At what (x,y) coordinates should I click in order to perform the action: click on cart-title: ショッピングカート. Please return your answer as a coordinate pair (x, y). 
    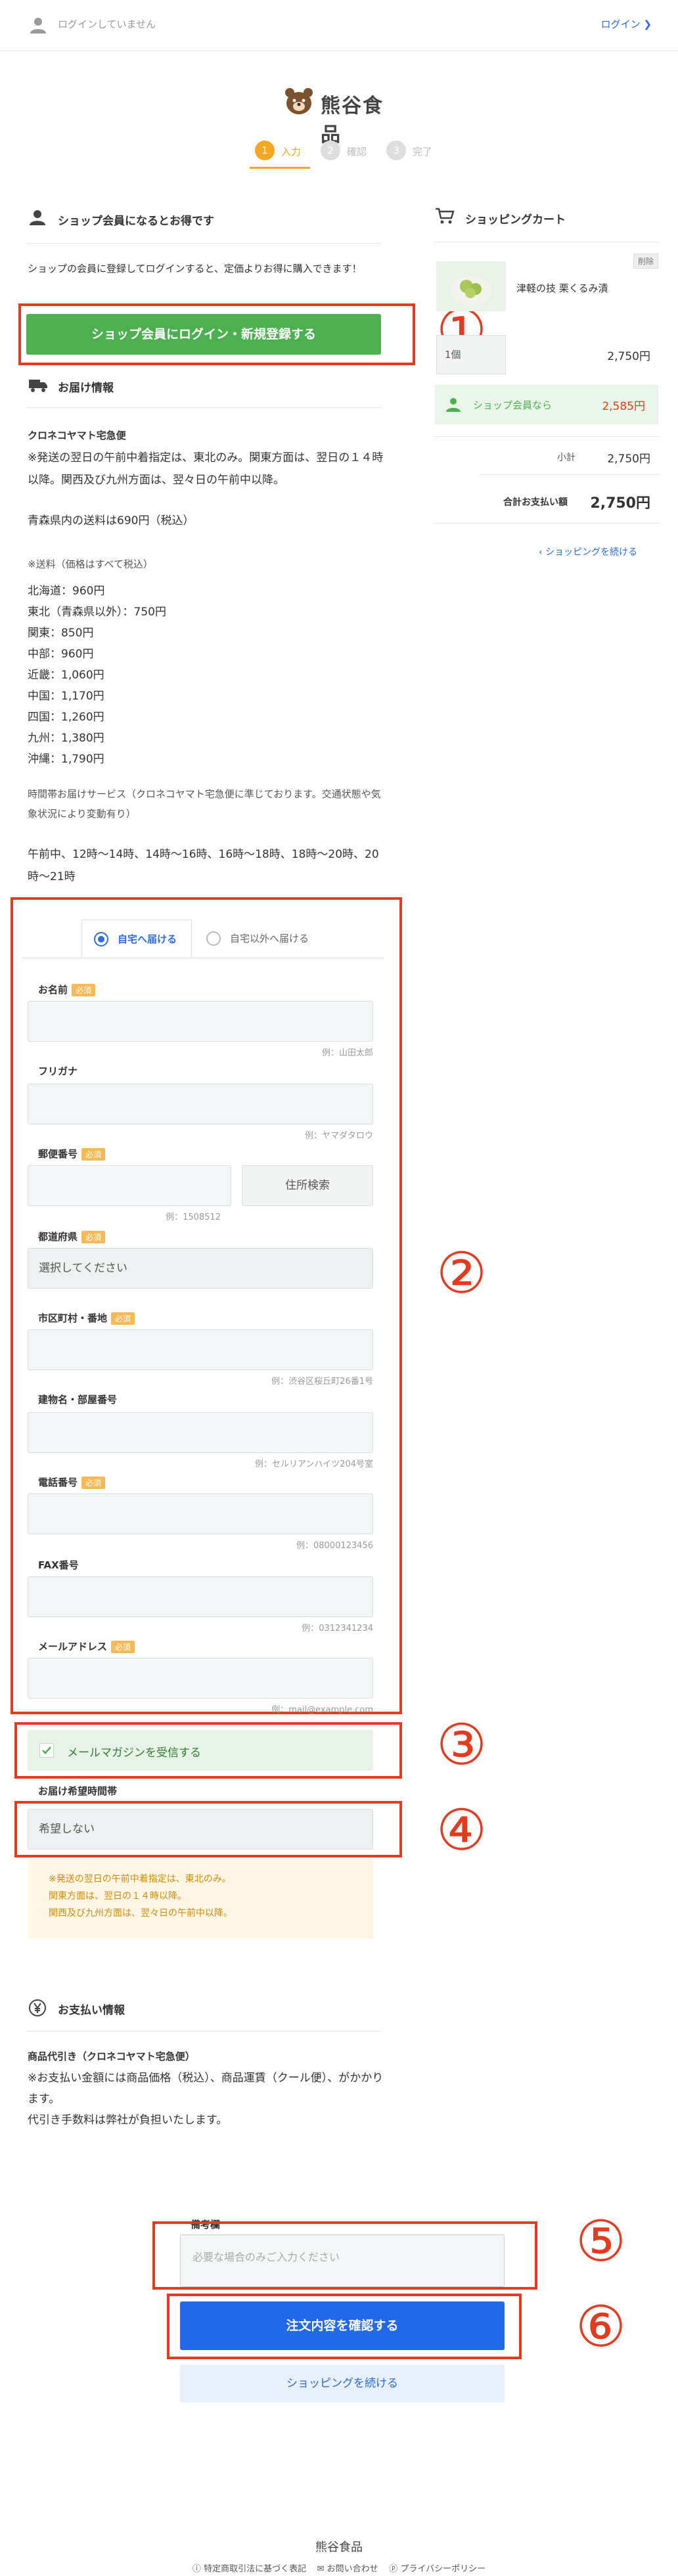
    Looking at the image, I should click on (515, 220).